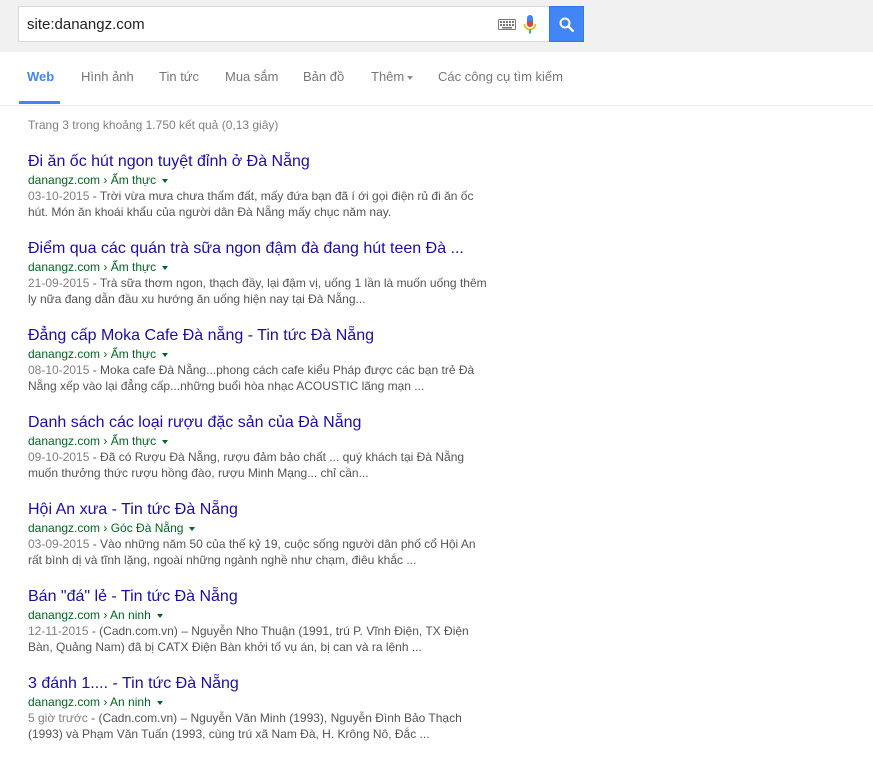 The height and width of the screenshot is (760, 873). What do you see at coordinates (263, 684) in the screenshot?
I see `result-title-link: 3 đánh 1.... - Tin tức Đà Nẵng` at bounding box center [263, 684].